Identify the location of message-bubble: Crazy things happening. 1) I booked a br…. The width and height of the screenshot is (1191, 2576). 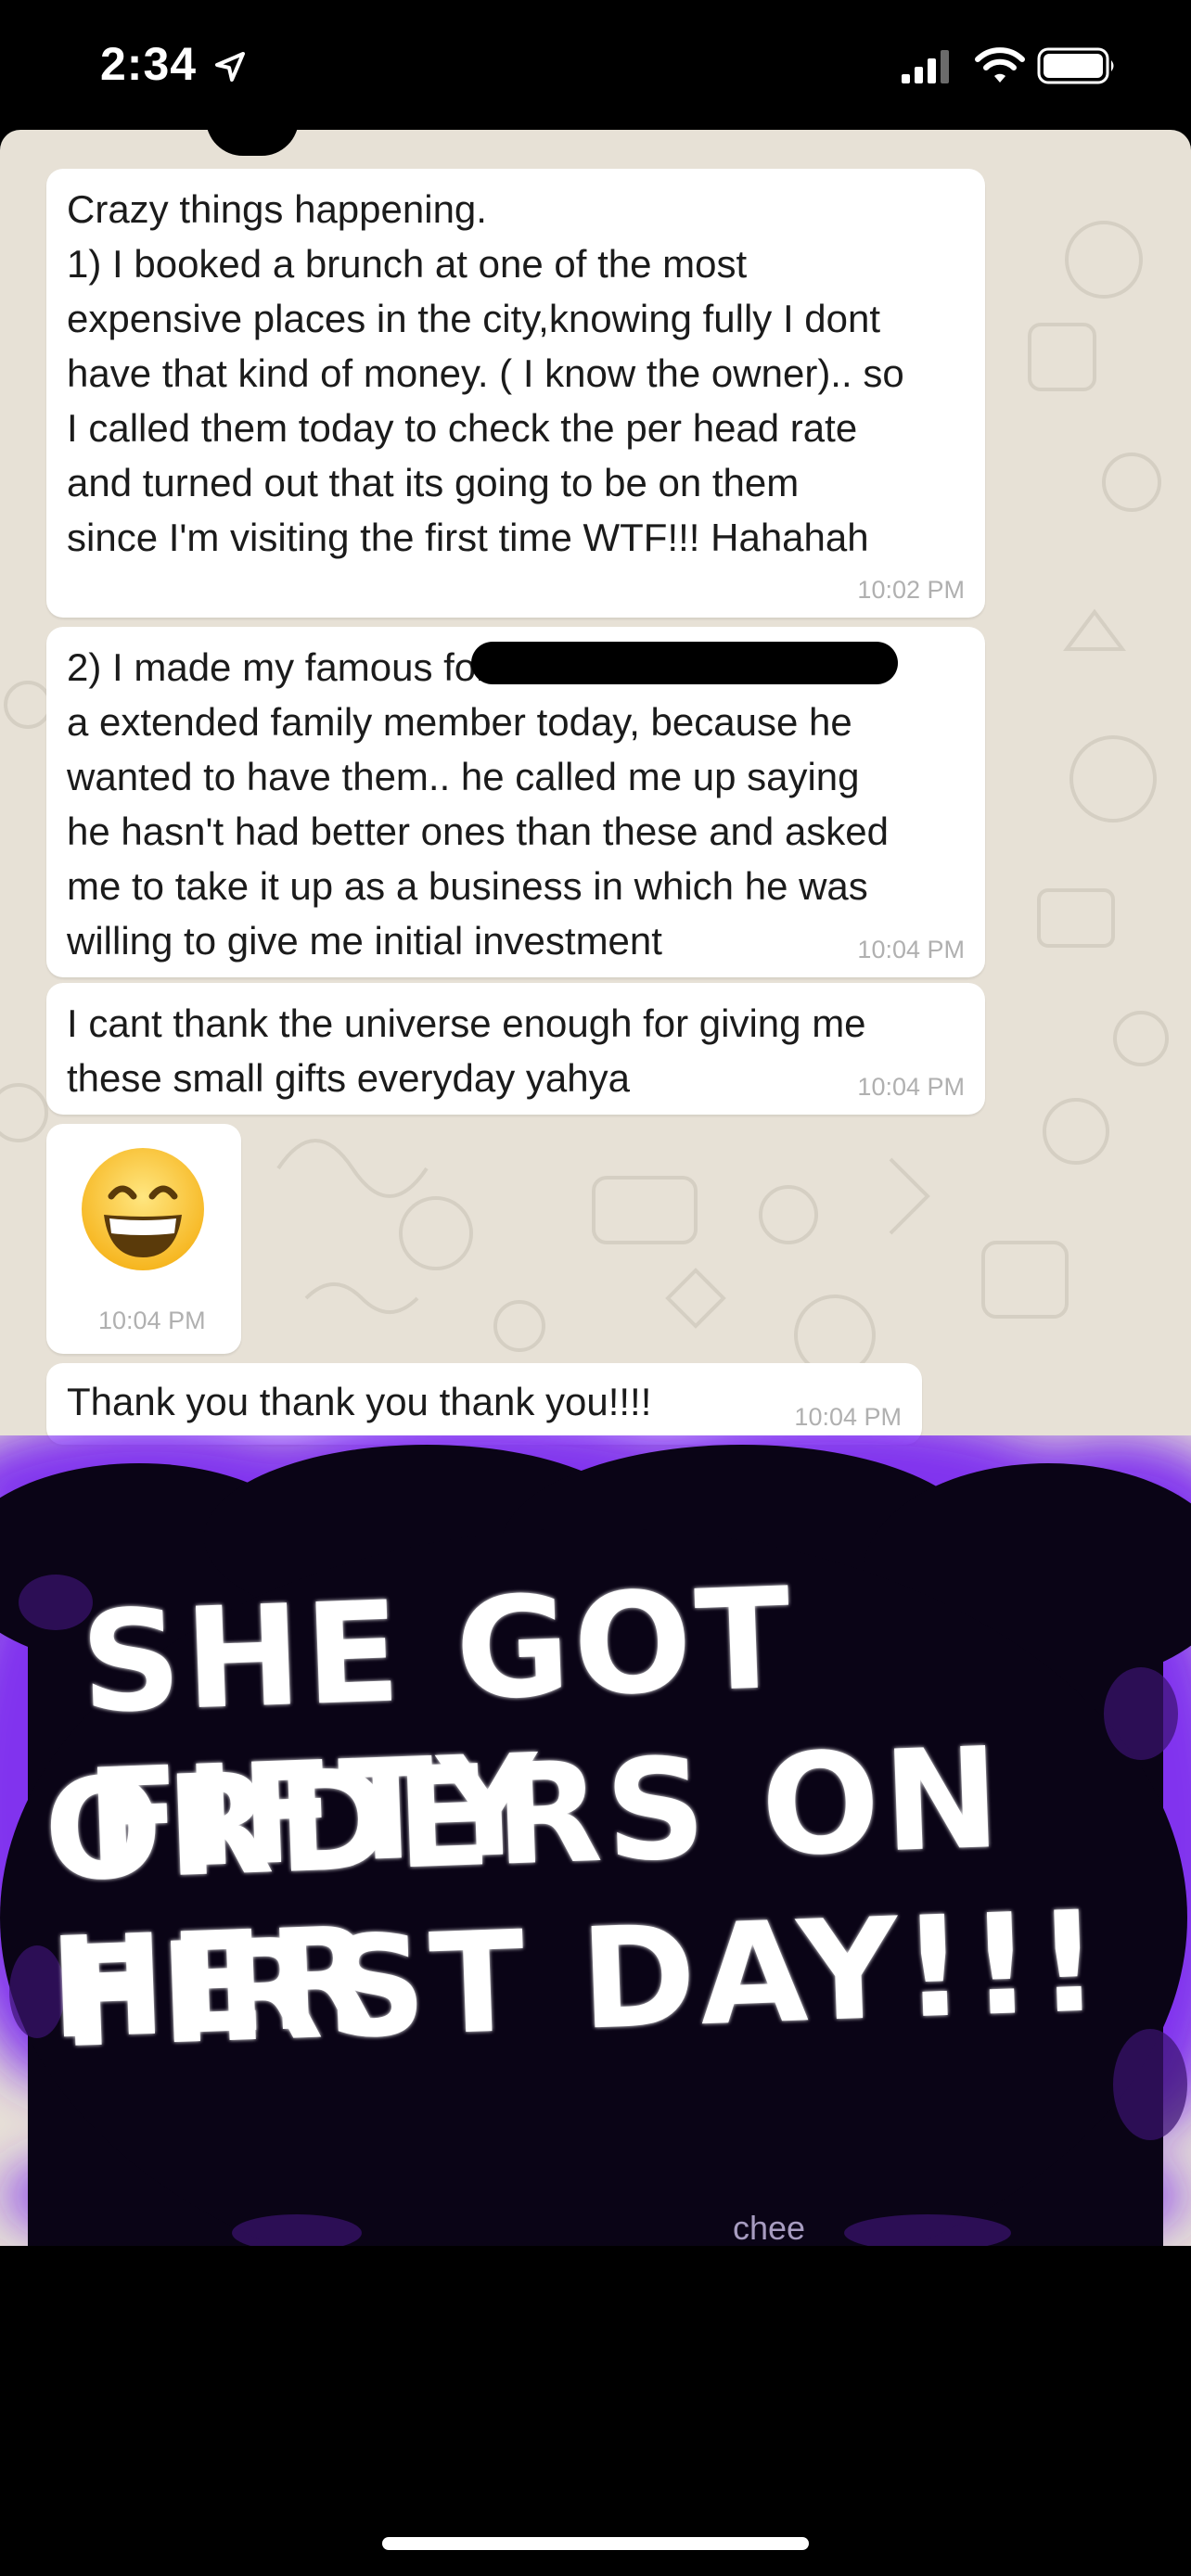
(515, 393).